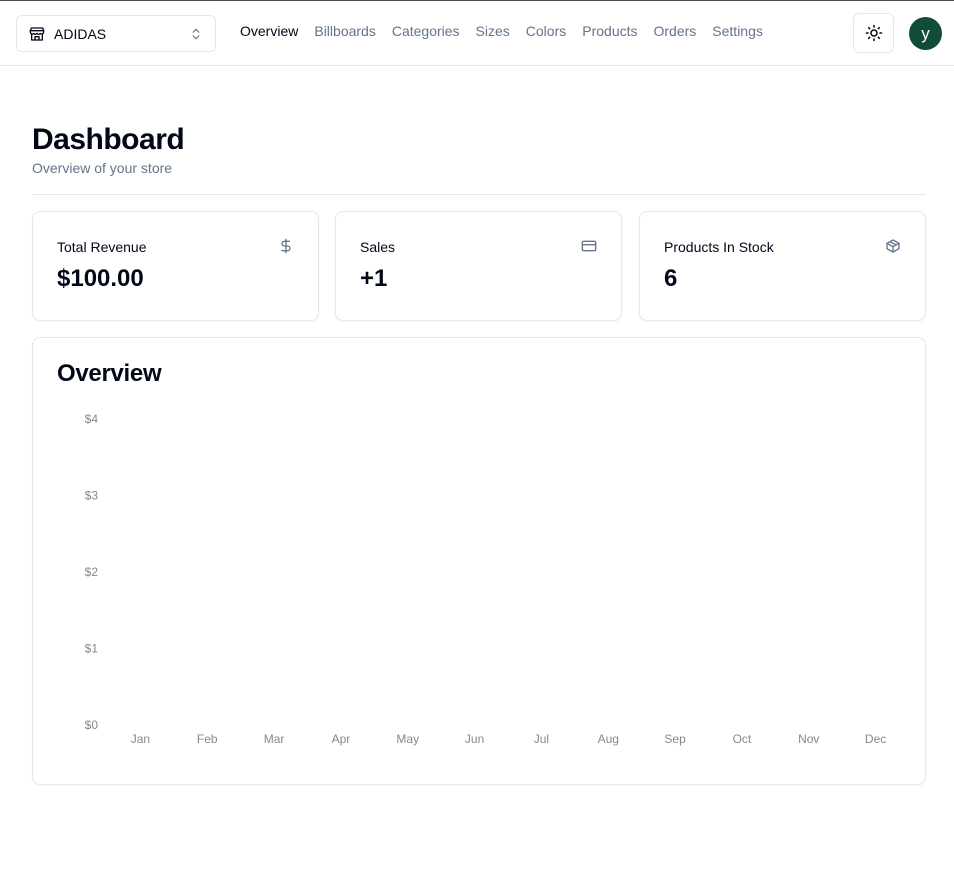 This screenshot has width=954, height=891. I want to click on stat-value: 6, so click(671, 278).